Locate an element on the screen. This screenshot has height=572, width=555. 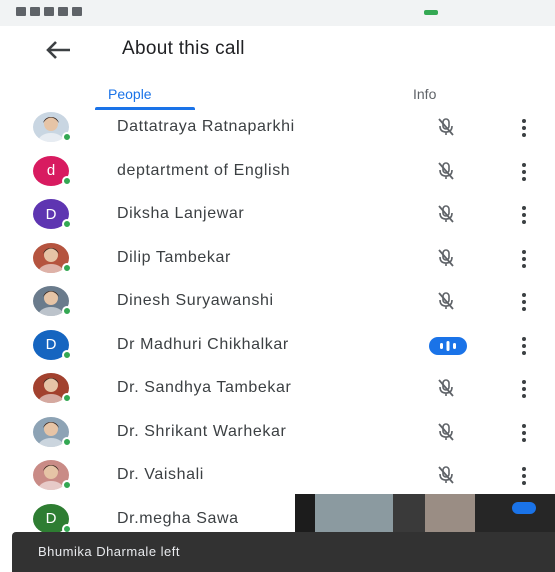
app-bar: About this call is located at coordinates (277, 51).